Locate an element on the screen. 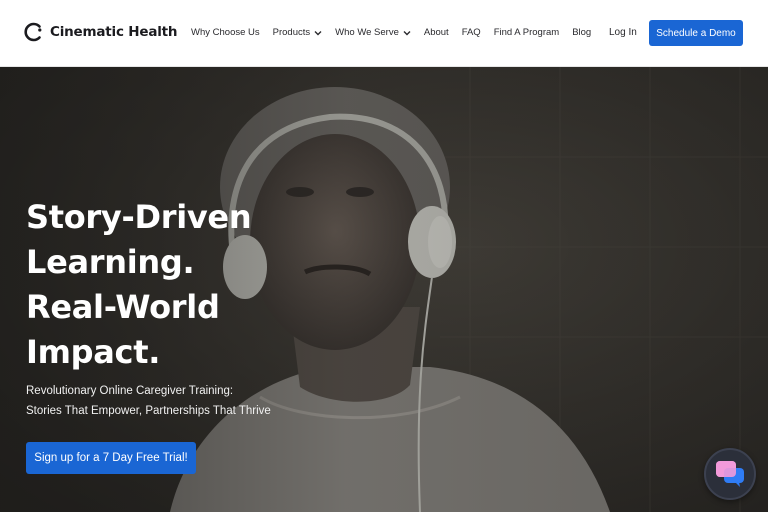 The height and width of the screenshot is (512, 768). schedule-demo-button: Schedule a Demo is located at coordinates (696, 33).